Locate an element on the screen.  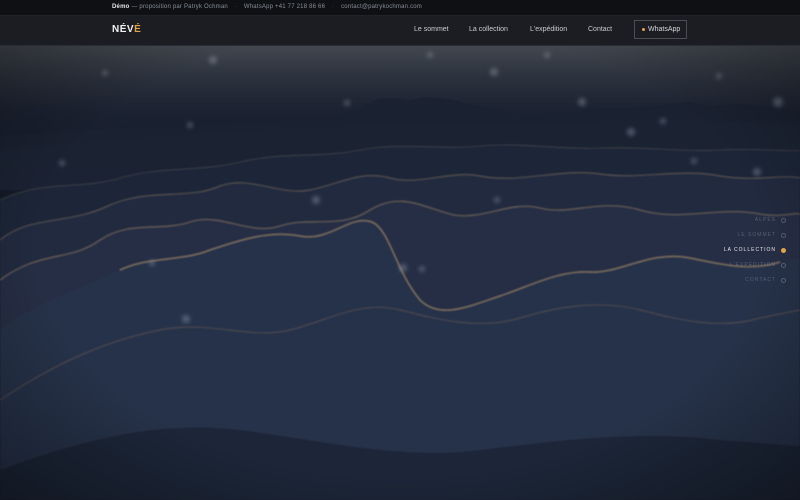
section-item-la-collection: La collection is located at coordinates (726, 250).